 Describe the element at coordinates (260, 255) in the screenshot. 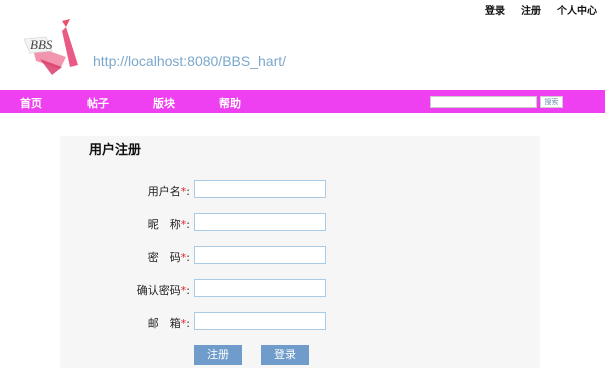

I see `password-field` at that location.